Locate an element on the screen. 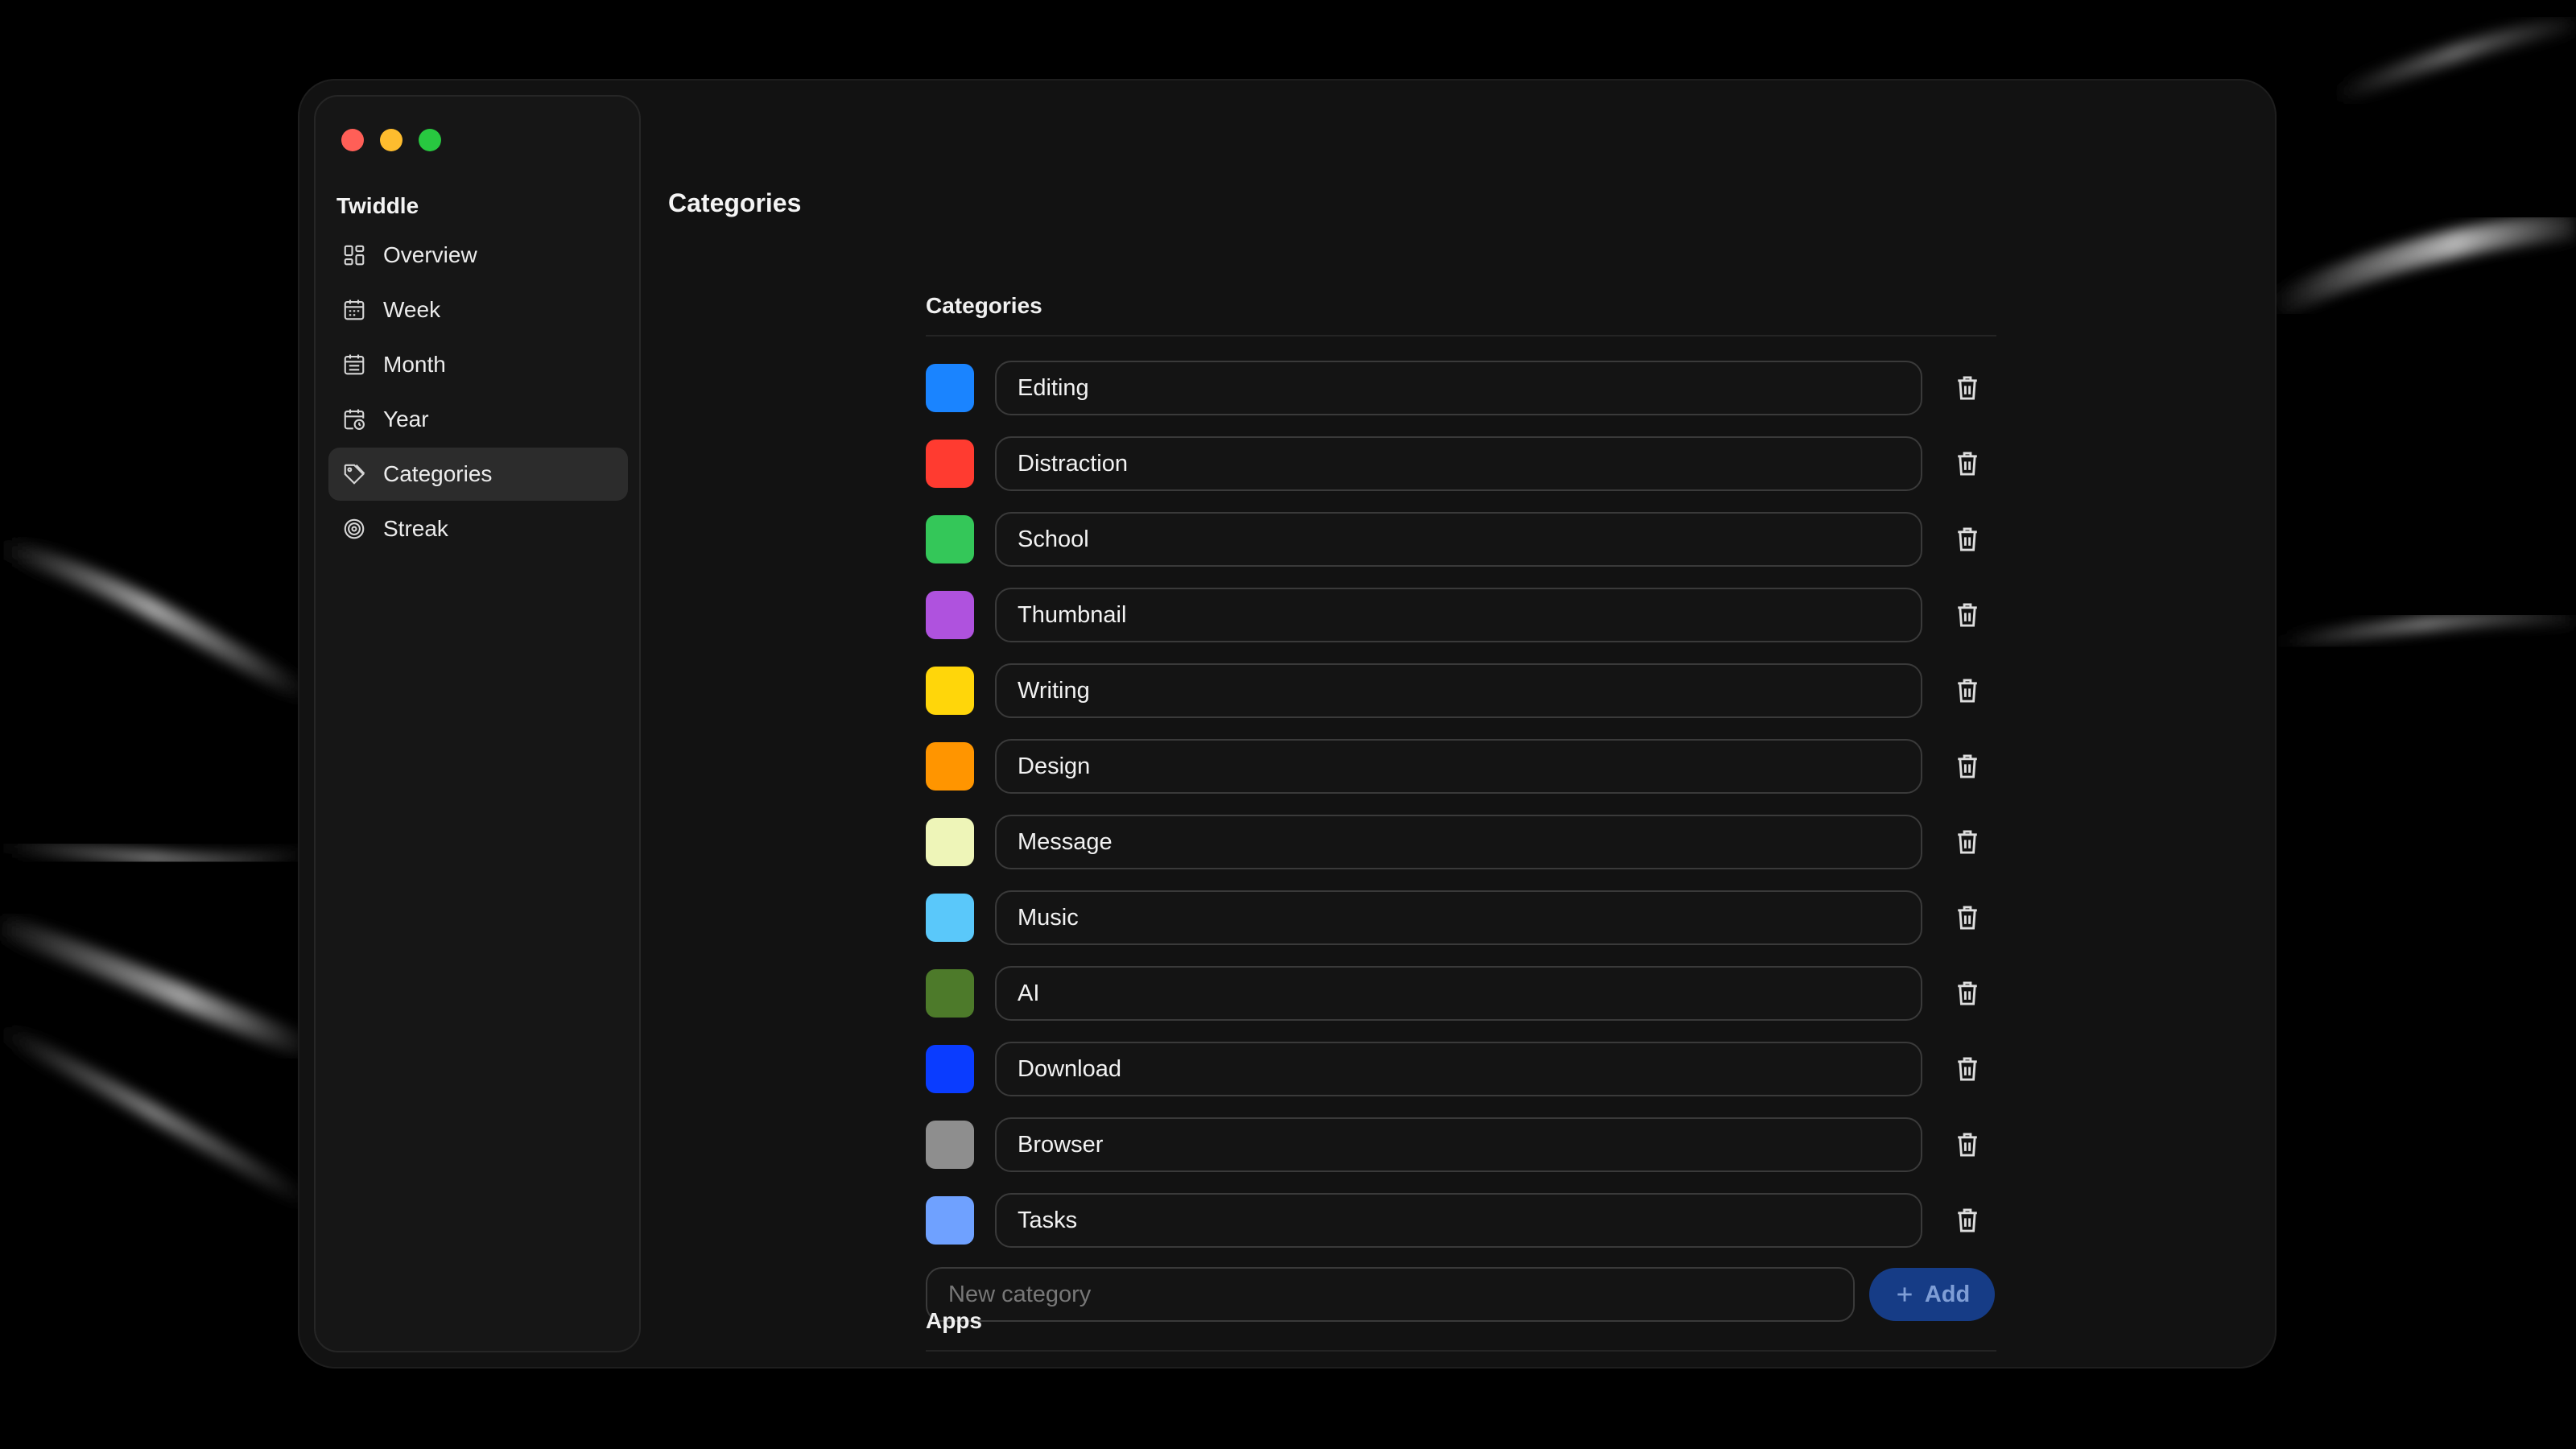 This screenshot has height=1449, width=2576. maximize-window-button is located at coordinates (430, 140).